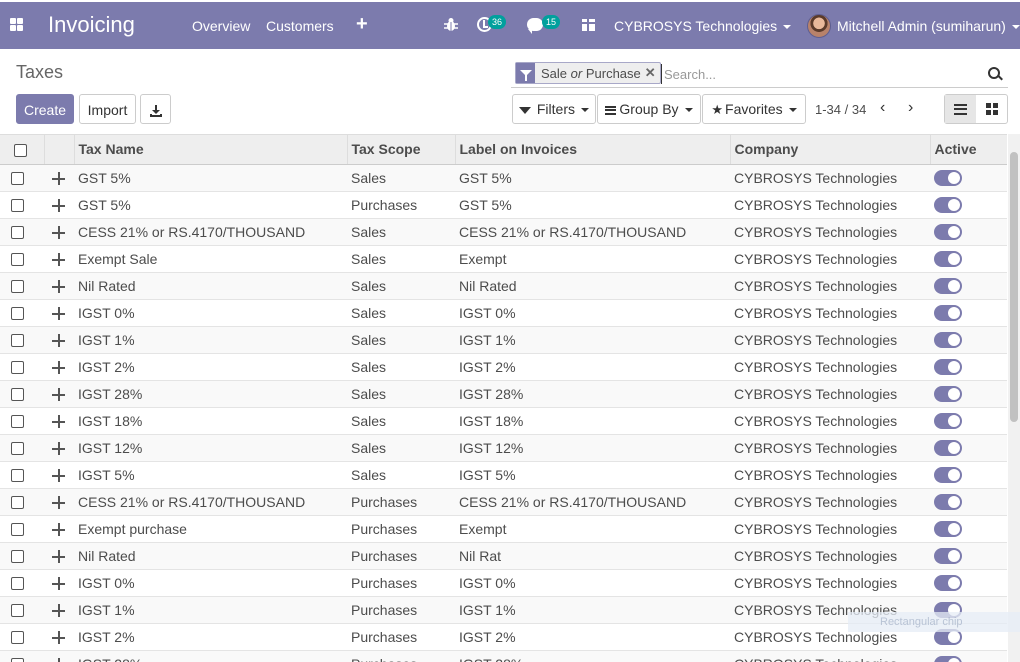 The width and height of the screenshot is (1020, 662). What do you see at coordinates (155, 109) in the screenshot?
I see `download-button` at bounding box center [155, 109].